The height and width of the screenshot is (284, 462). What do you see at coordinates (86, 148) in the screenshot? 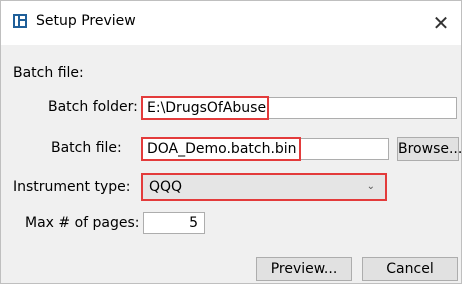
I see `batch-file-label: Batch file:` at bounding box center [86, 148].